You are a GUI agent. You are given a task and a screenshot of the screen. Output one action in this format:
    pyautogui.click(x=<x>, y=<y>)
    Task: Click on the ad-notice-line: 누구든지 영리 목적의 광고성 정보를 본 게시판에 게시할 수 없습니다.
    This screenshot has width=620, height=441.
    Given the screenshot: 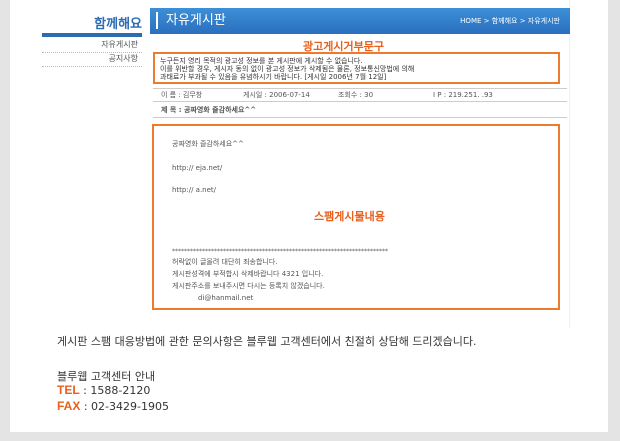 What is the action you would take?
    pyautogui.click(x=261, y=61)
    